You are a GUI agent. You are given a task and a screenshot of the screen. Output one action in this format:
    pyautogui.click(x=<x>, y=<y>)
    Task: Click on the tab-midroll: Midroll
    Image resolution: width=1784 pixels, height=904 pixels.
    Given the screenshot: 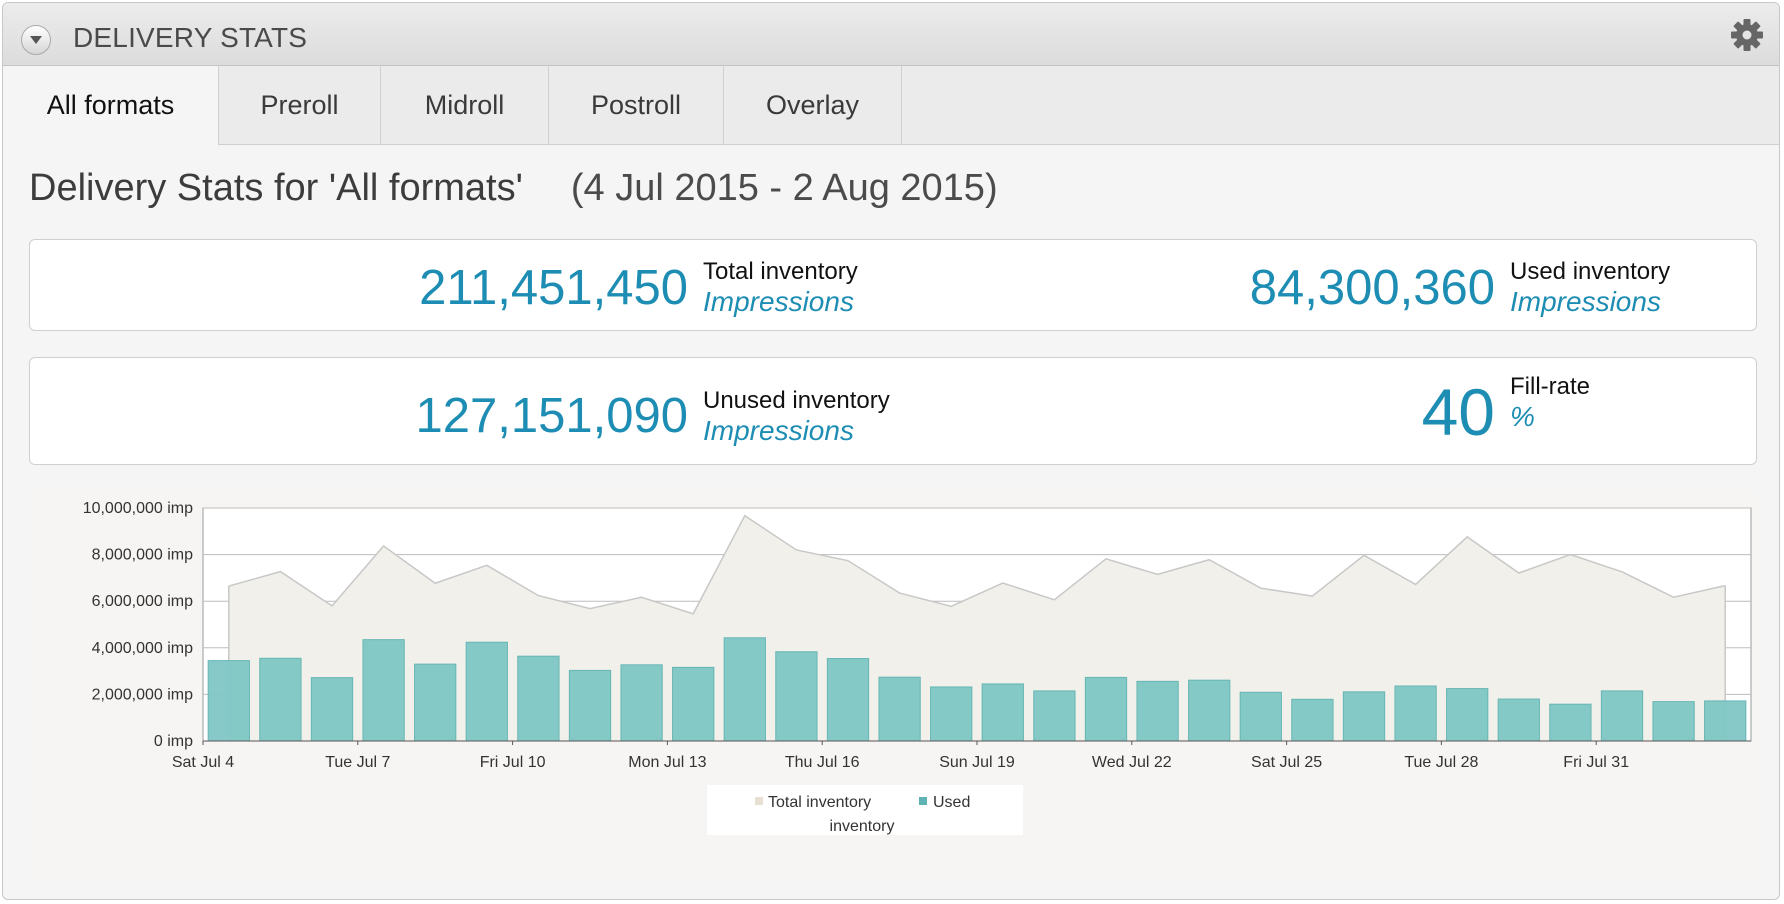 What is the action you would take?
    pyautogui.click(x=465, y=105)
    